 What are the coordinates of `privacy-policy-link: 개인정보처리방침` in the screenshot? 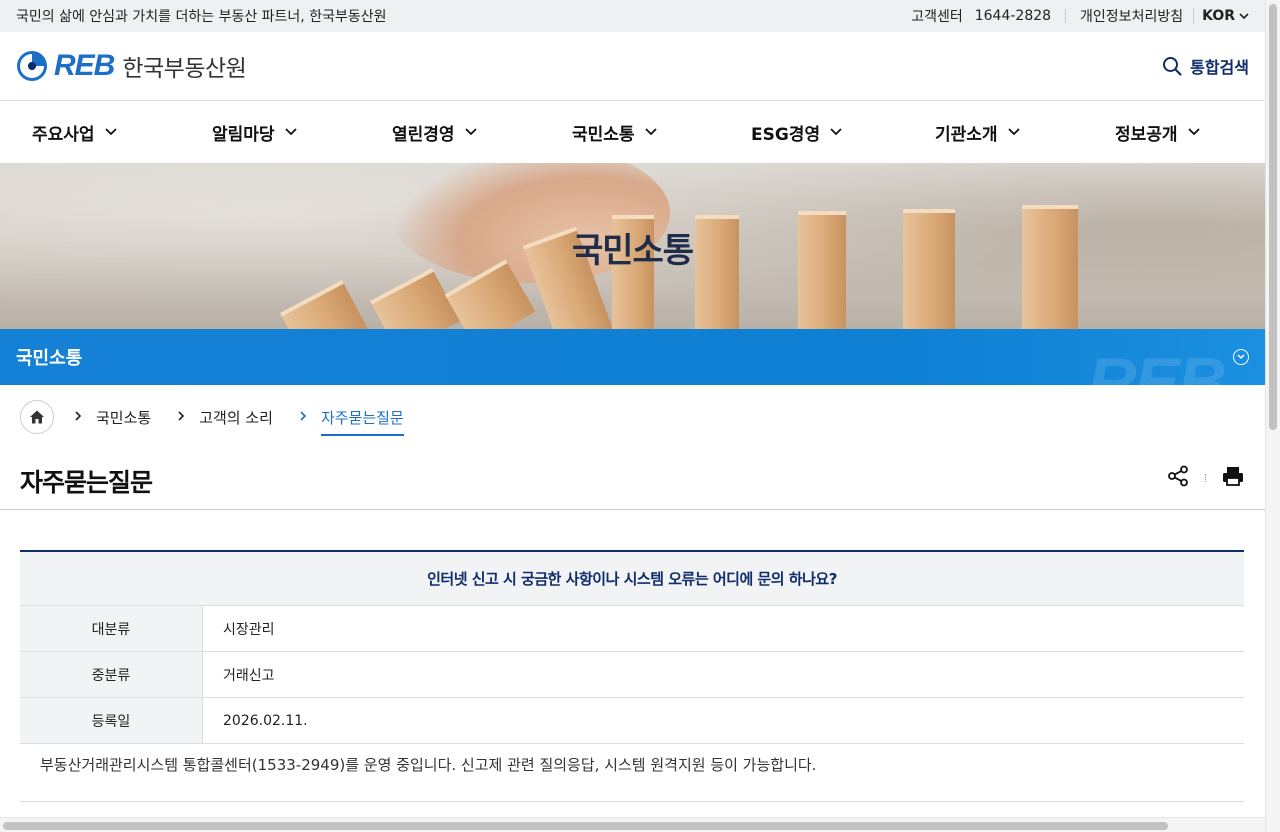 It's located at (1131, 16).